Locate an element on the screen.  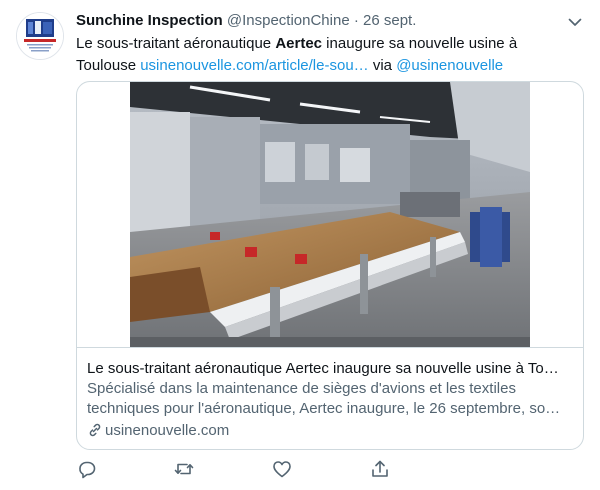
tweet-date: 26 sept. is located at coordinates (389, 20).